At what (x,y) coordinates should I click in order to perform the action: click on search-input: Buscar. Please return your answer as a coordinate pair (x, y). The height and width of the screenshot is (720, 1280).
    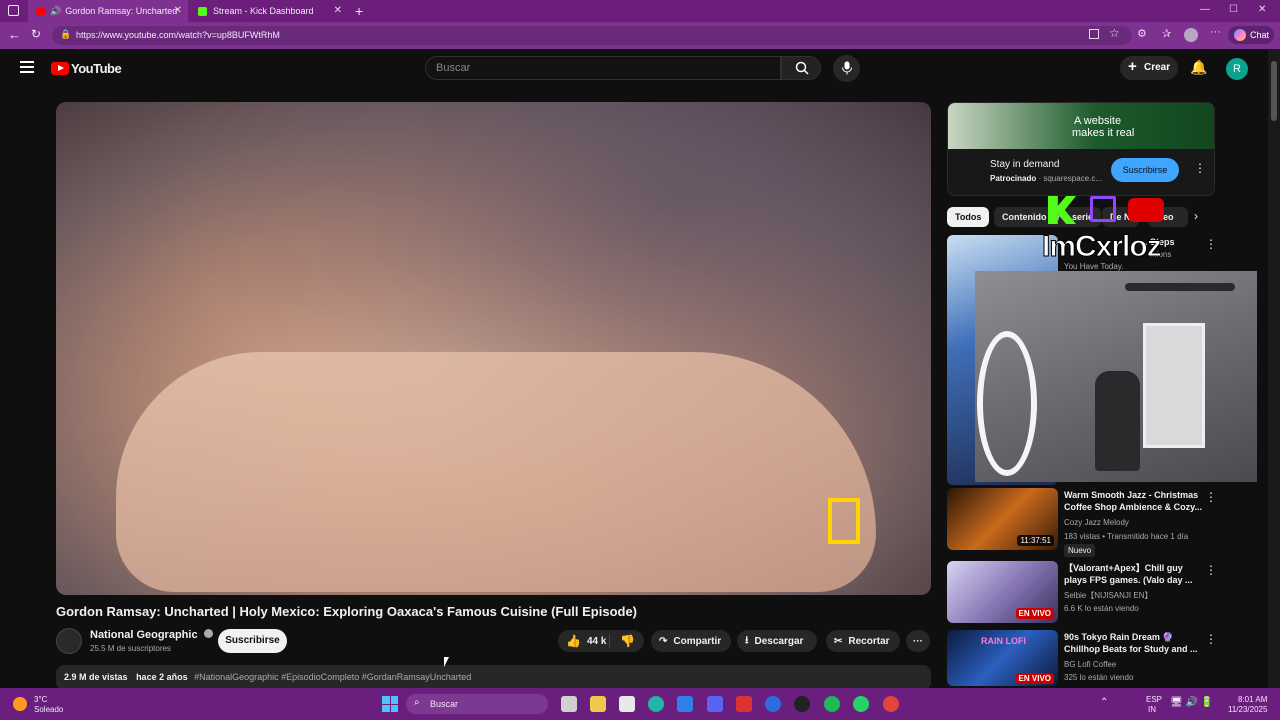
    Looking at the image, I should click on (603, 68).